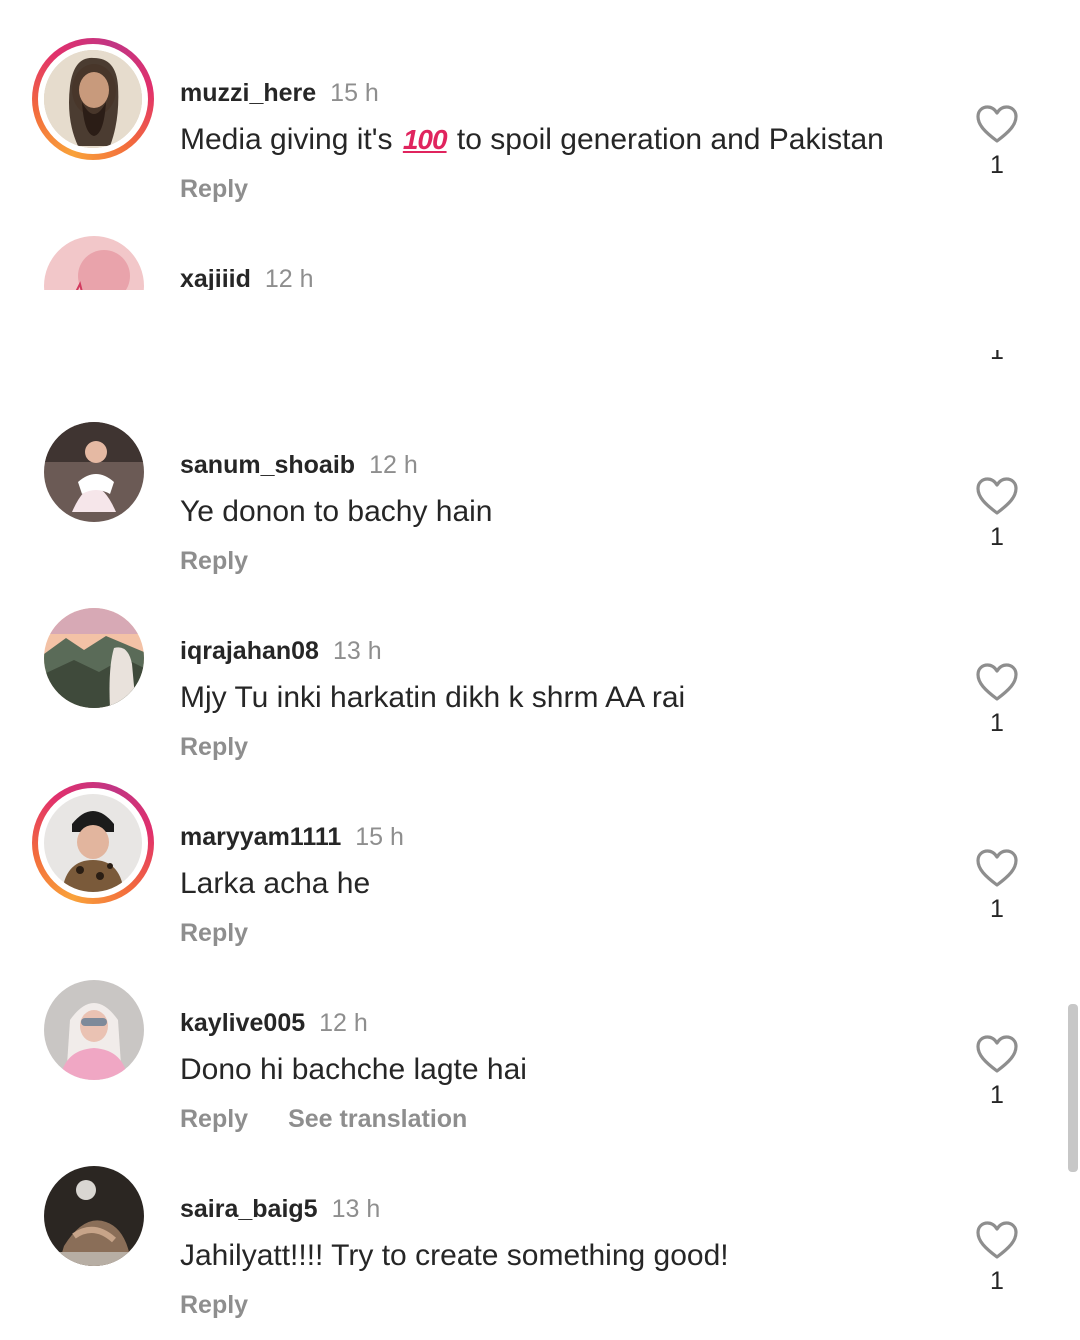  I want to click on comment-item: maryyam1111 15 h Larka acha he Reply 1, so click(540, 875).